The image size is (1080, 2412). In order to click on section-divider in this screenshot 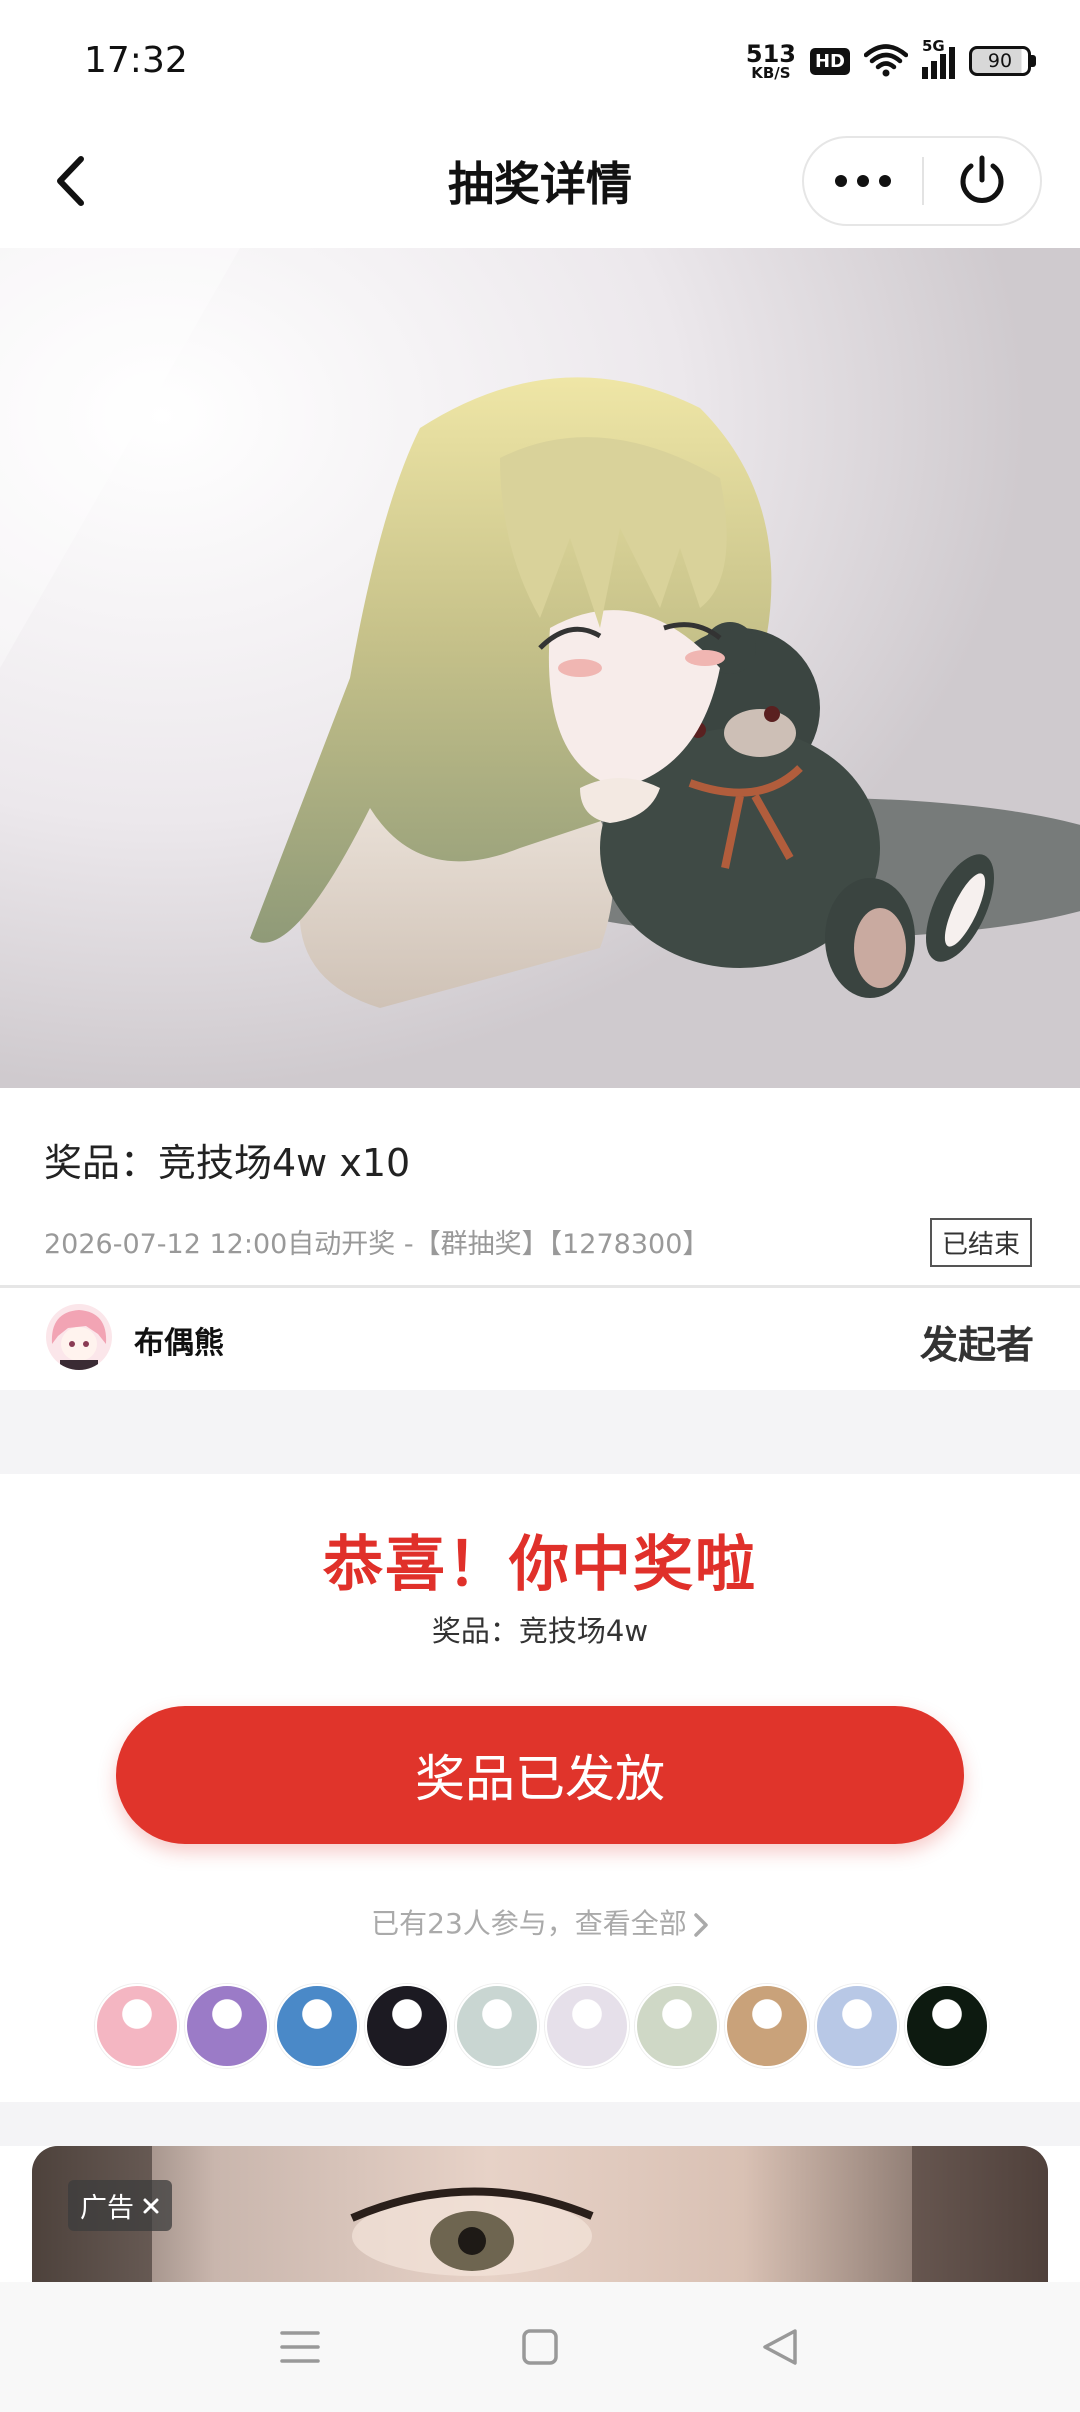, I will do `click(540, 1432)`.